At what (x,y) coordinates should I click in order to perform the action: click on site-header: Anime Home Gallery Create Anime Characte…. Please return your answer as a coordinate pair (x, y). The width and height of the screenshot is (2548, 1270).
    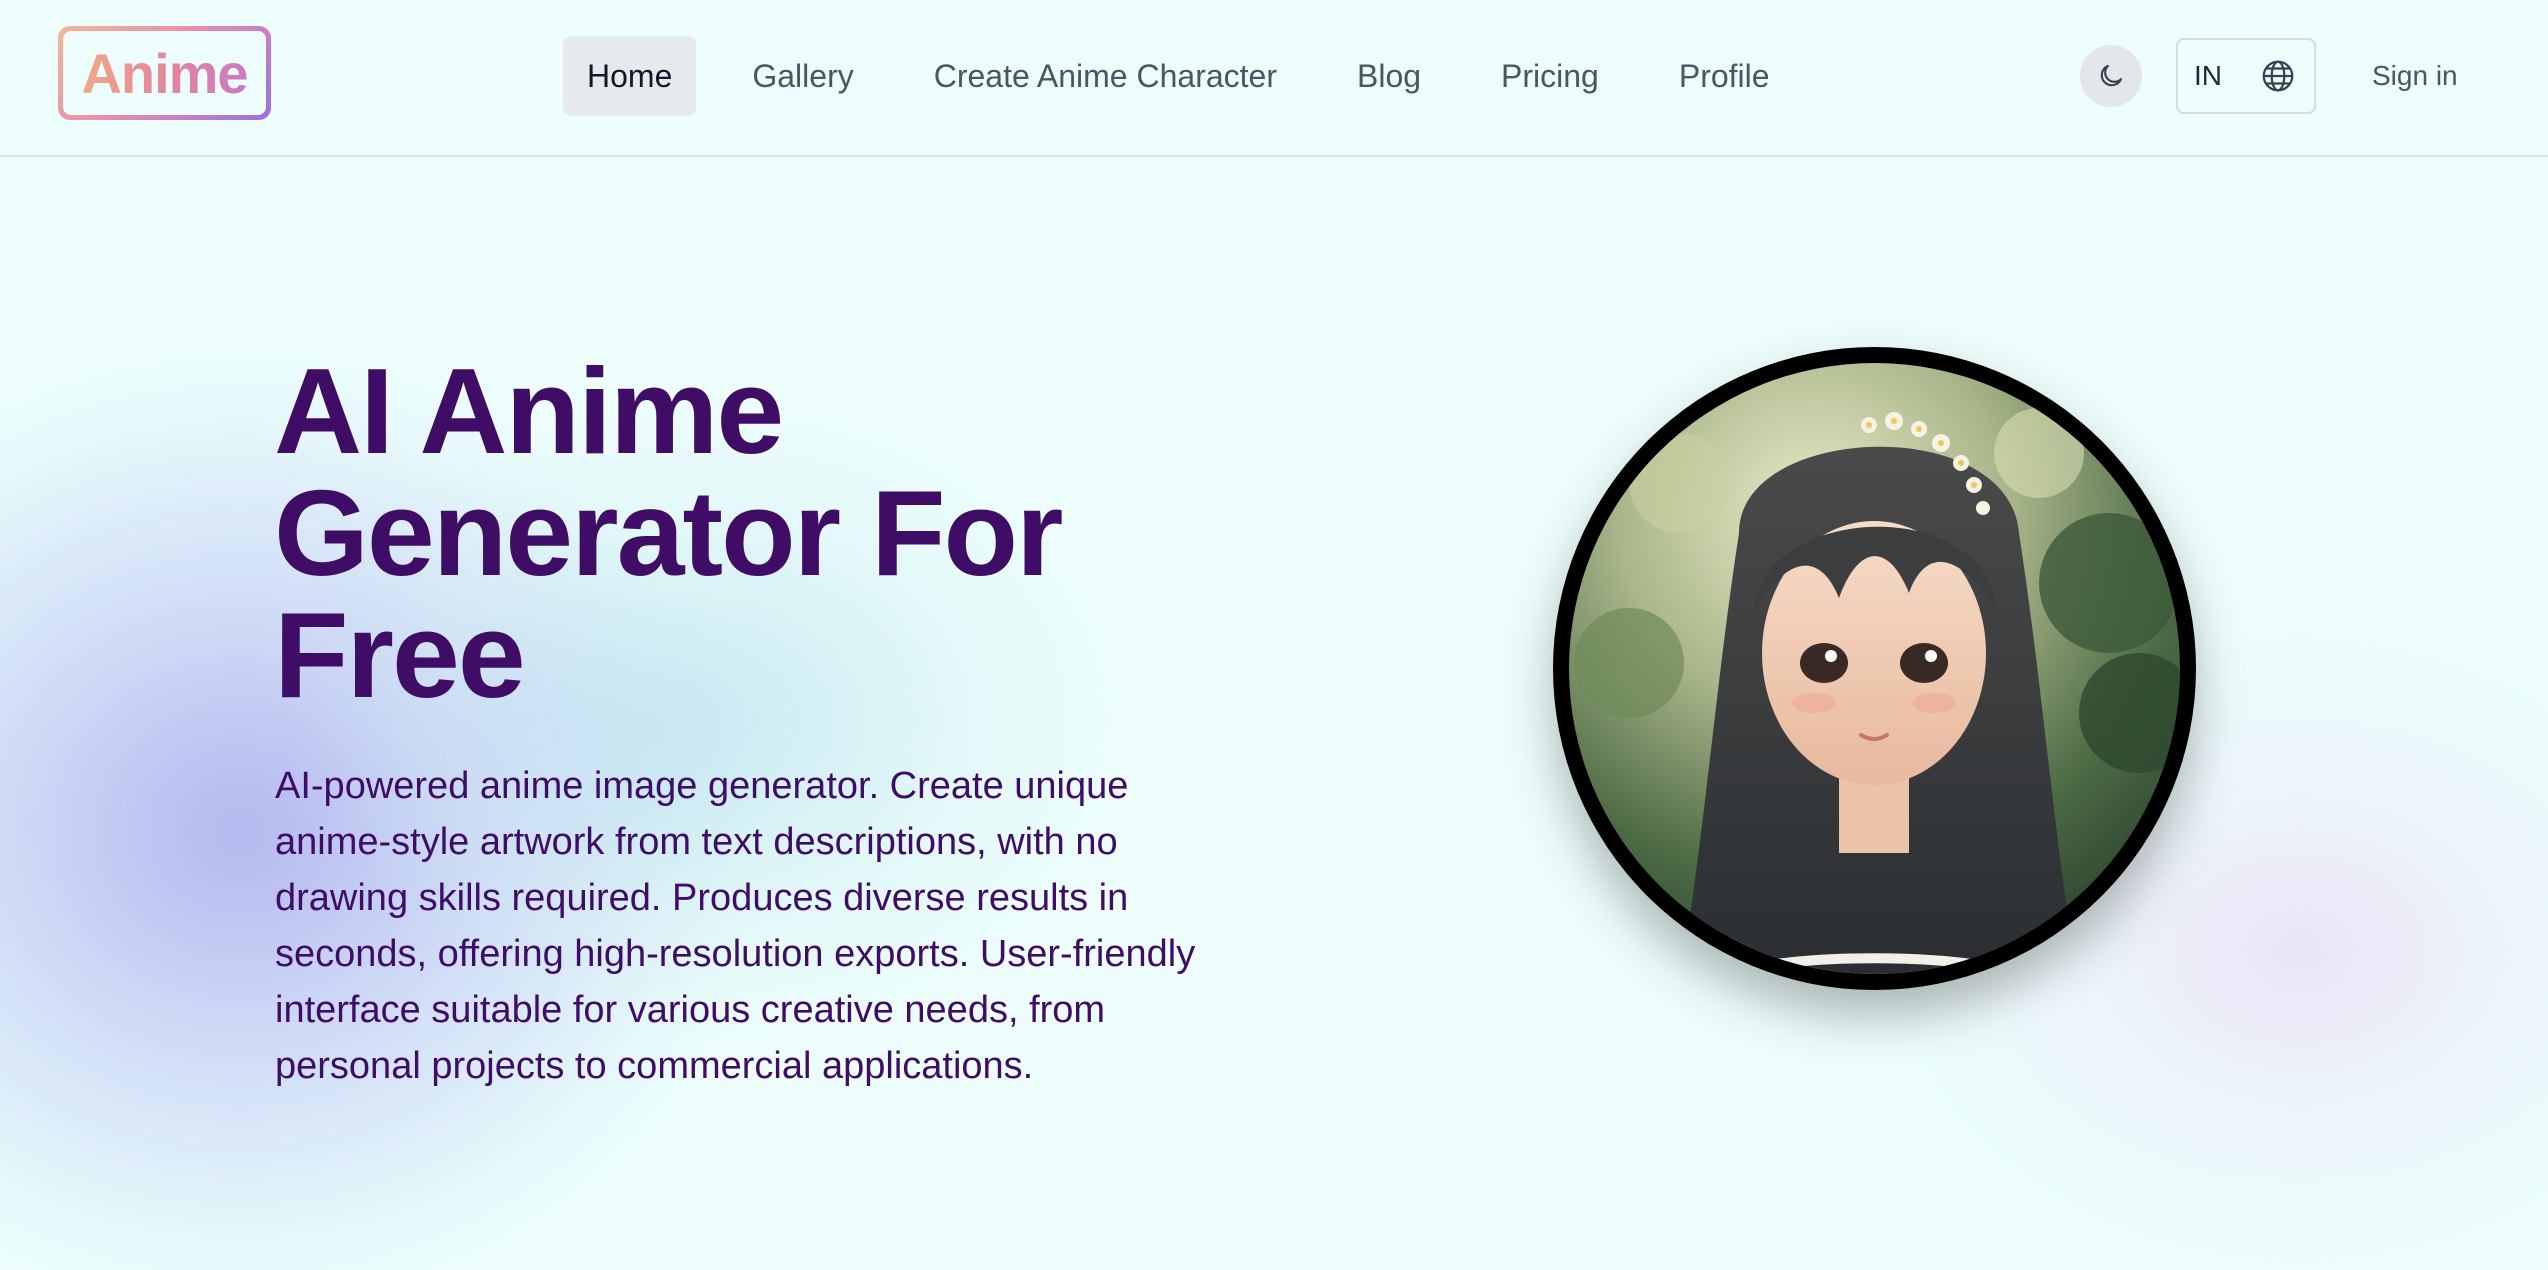
    Looking at the image, I should click on (1274, 78).